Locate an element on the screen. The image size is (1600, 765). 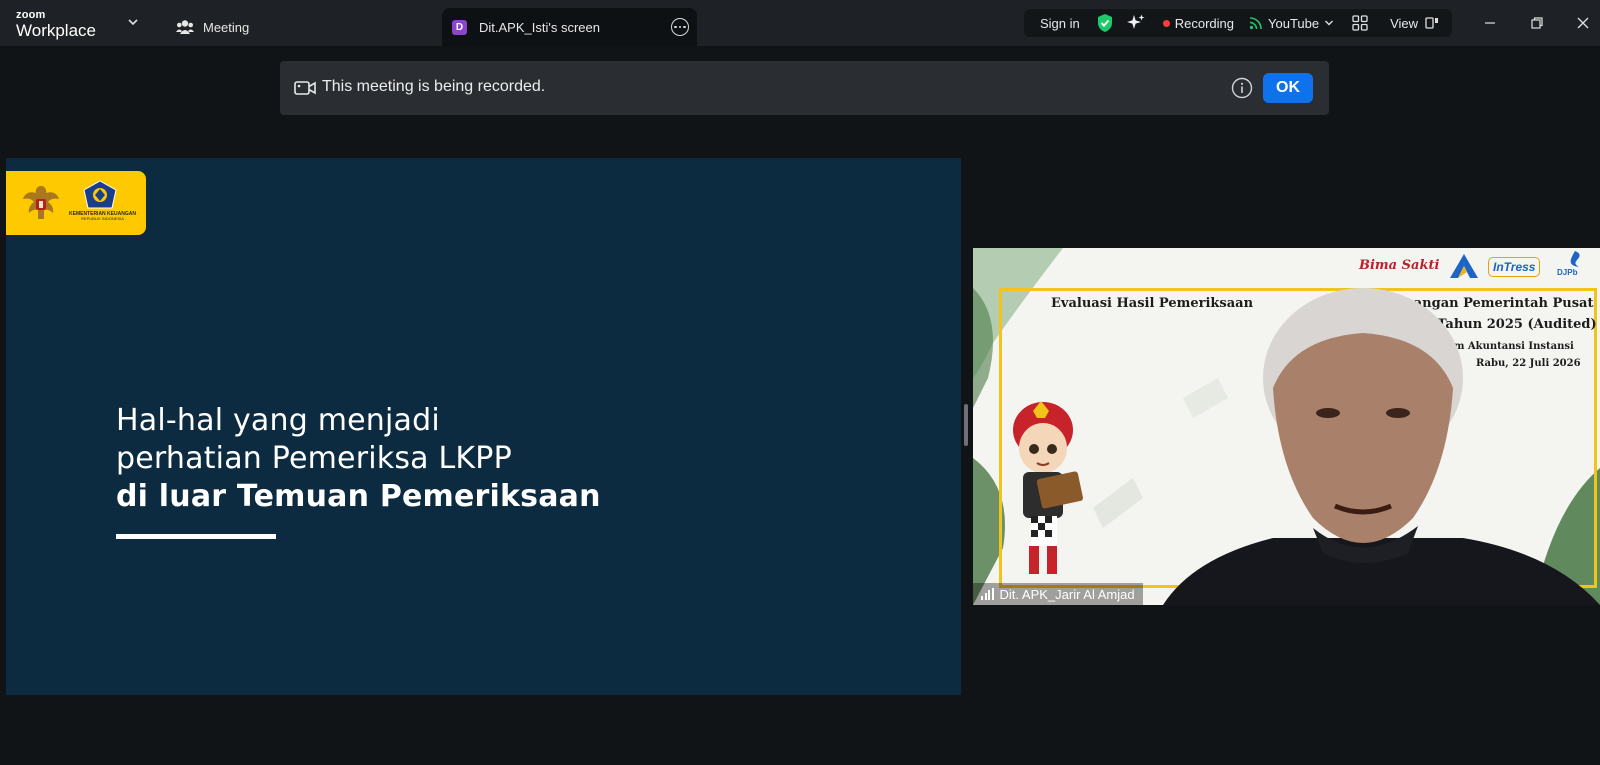
recording-notice-text: This meeting is being recorded. is located at coordinates (434, 86).